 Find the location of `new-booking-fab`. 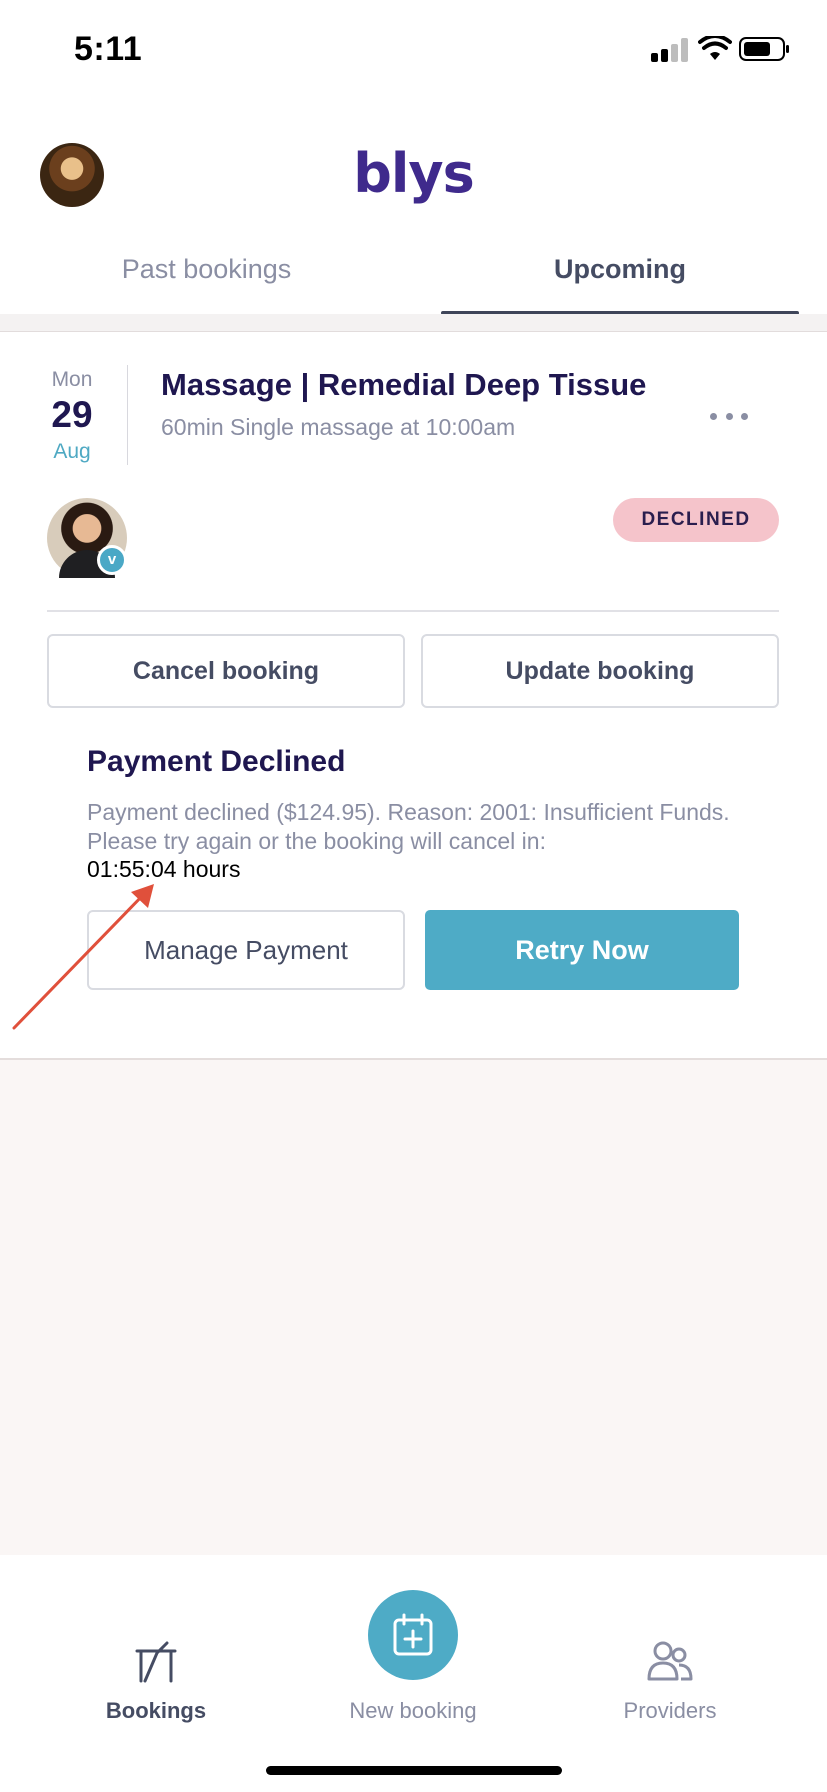

new-booking-fab is located at coordinates (413, 1635).